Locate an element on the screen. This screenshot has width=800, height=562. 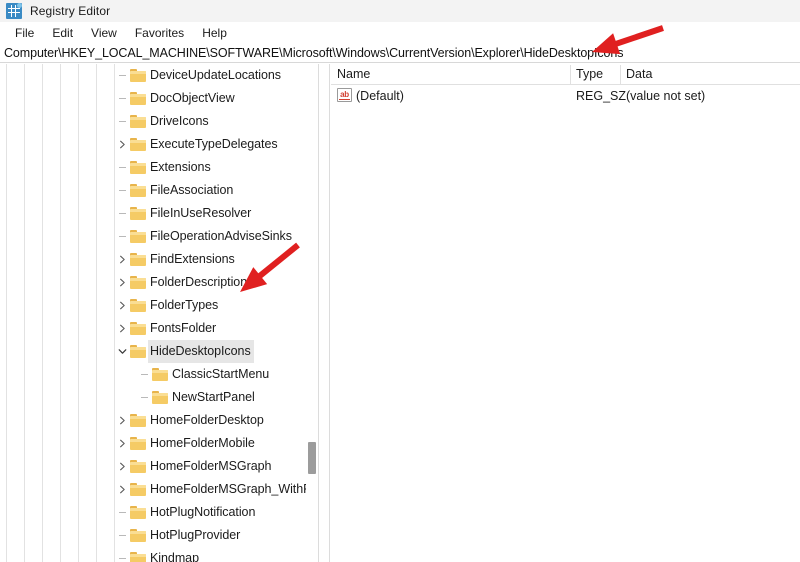
tree-scrollbar-thumb is located at coordinates (312, 458).